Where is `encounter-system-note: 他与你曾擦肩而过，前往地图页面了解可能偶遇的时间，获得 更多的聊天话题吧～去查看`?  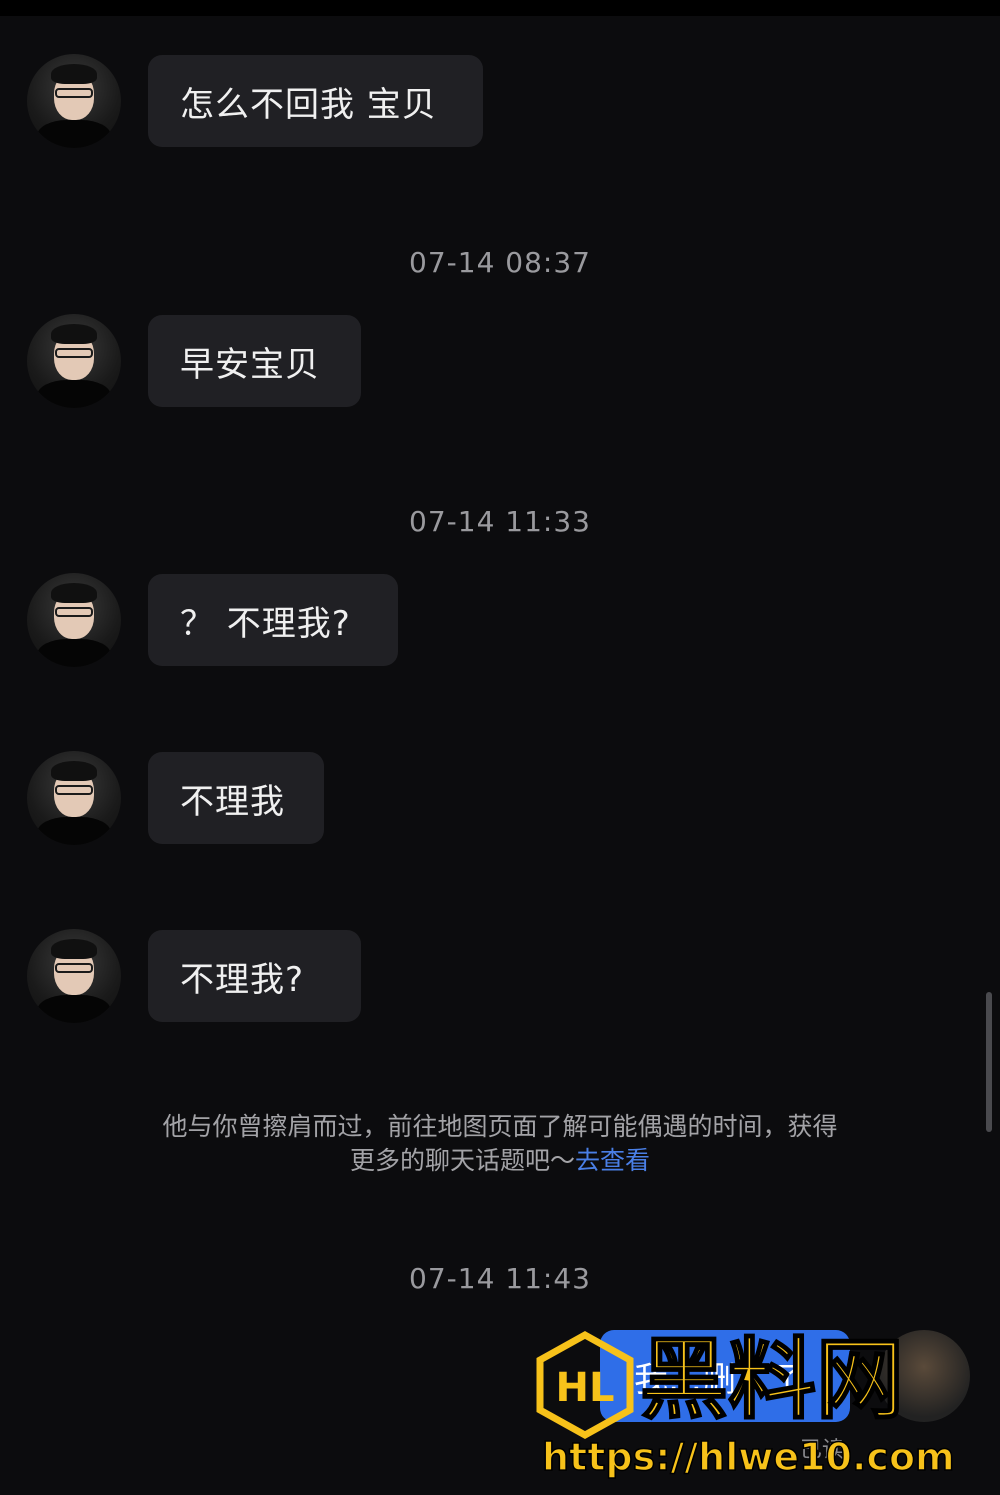
encounter-system-note: 他与你曾擦肩而过，前往地图页面了解可能偶遇的时间，获得 更多的聊天话题吧～去查看 is located at coordinates (500, 1144).